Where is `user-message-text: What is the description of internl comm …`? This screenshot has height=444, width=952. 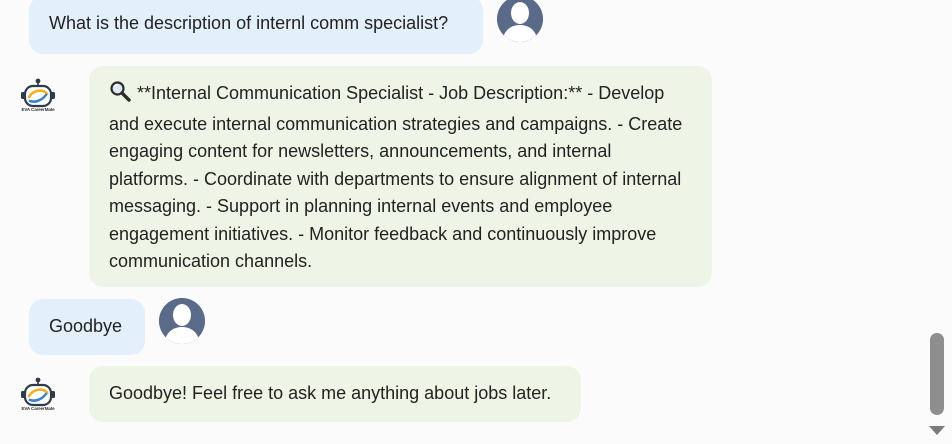
user-message-text: What is the description of internl comm … is located at coordinates (249, 23).